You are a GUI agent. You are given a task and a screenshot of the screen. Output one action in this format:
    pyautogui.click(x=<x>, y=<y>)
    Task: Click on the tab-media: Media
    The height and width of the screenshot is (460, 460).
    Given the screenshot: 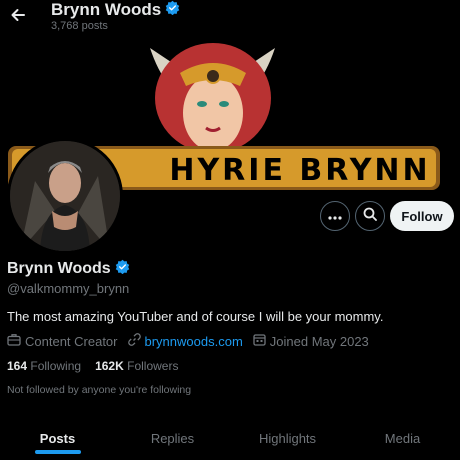 What is the action you would take?
    pyautogui.click(x=402, y=438)
    